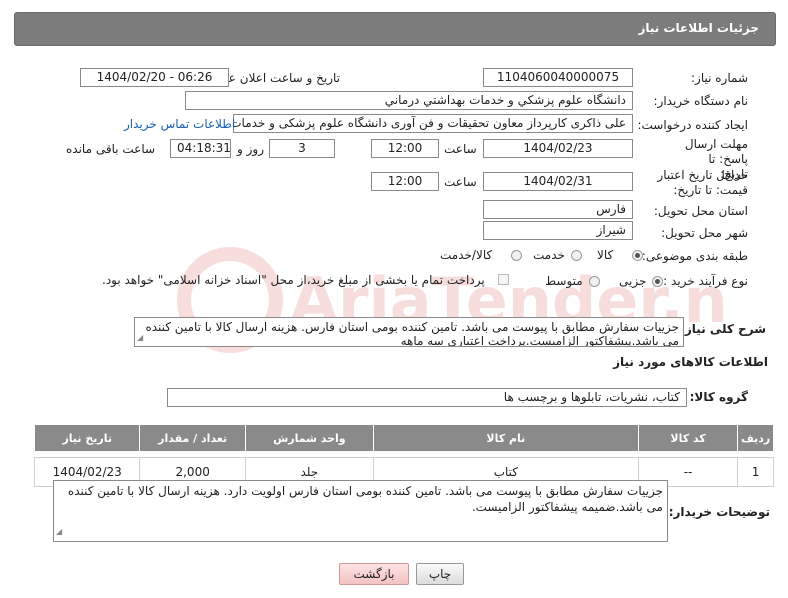  Describe the element at coordinates (179, 124) in the screenshot. I see `buyer-contact-link: اطلاعات تماس خریدار` at that location.